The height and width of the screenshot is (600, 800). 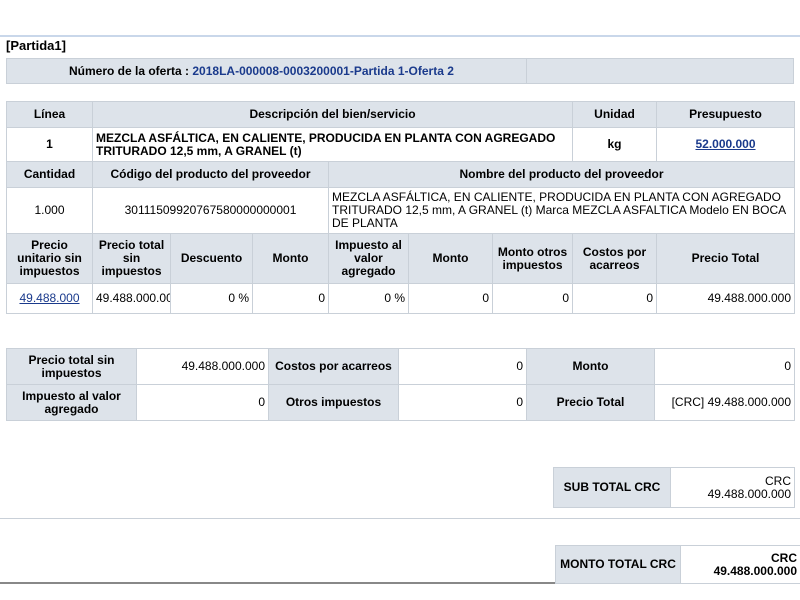 I want to click on total-cell: CRC 49.488.000.000, so click(x=740, y=564).